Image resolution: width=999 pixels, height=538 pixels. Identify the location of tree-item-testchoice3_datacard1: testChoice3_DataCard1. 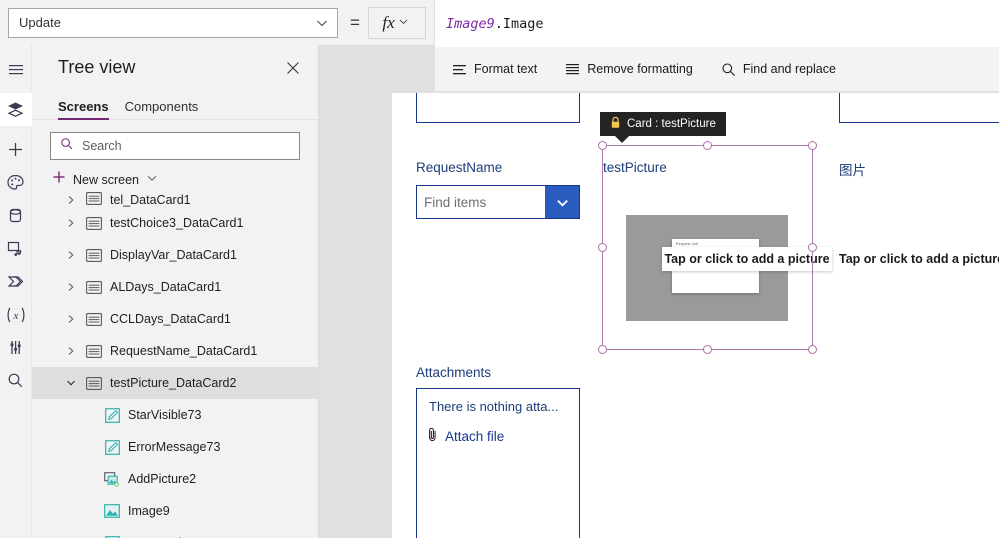
(175, 223).